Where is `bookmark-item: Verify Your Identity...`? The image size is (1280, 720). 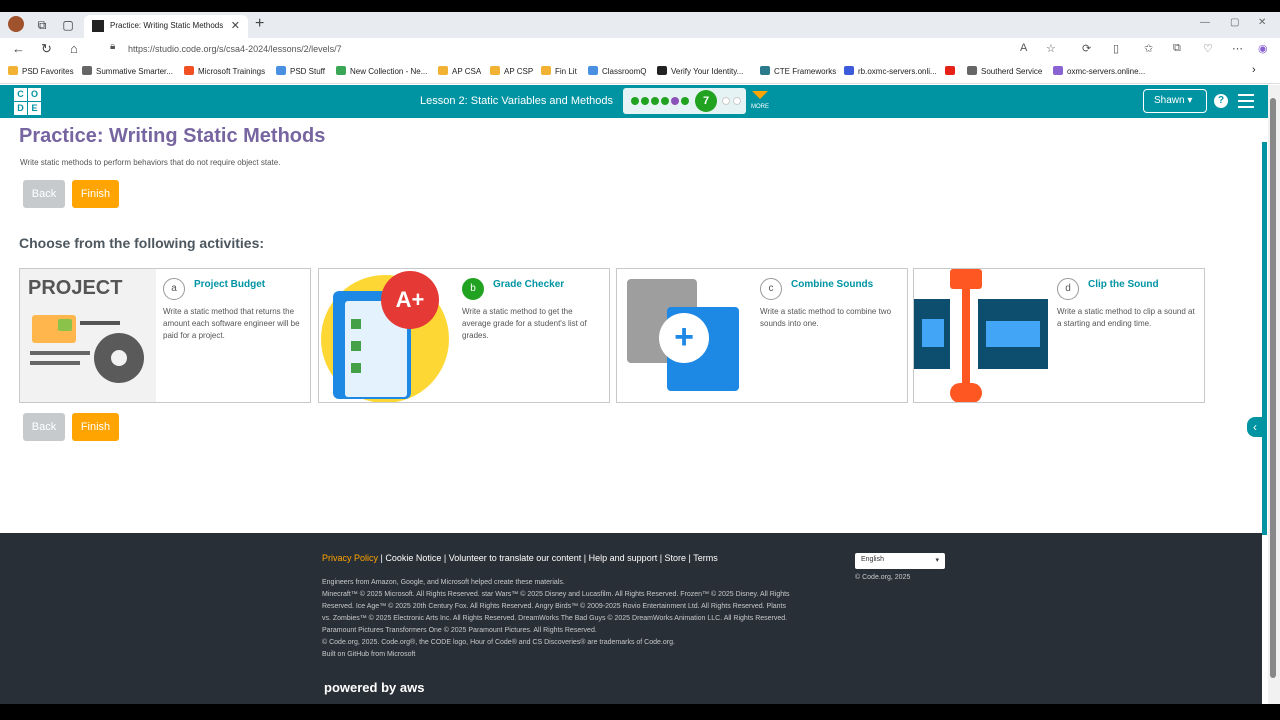
bookmark-item: Verify Your Identity... is located at coordinates (700, 71).